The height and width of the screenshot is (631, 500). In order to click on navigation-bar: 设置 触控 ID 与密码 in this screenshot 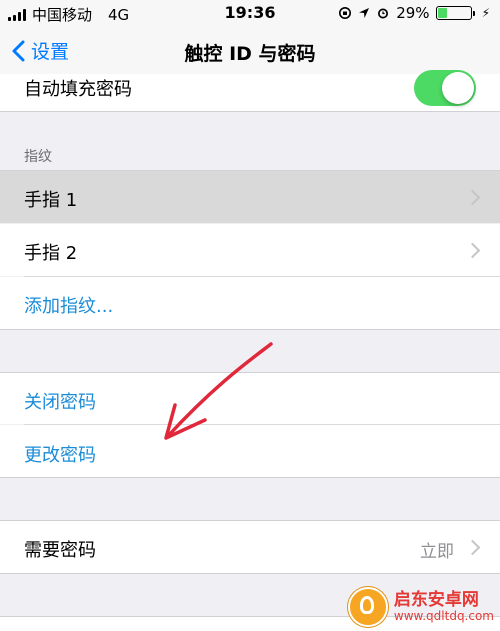, I will do `click(250, 51)`.